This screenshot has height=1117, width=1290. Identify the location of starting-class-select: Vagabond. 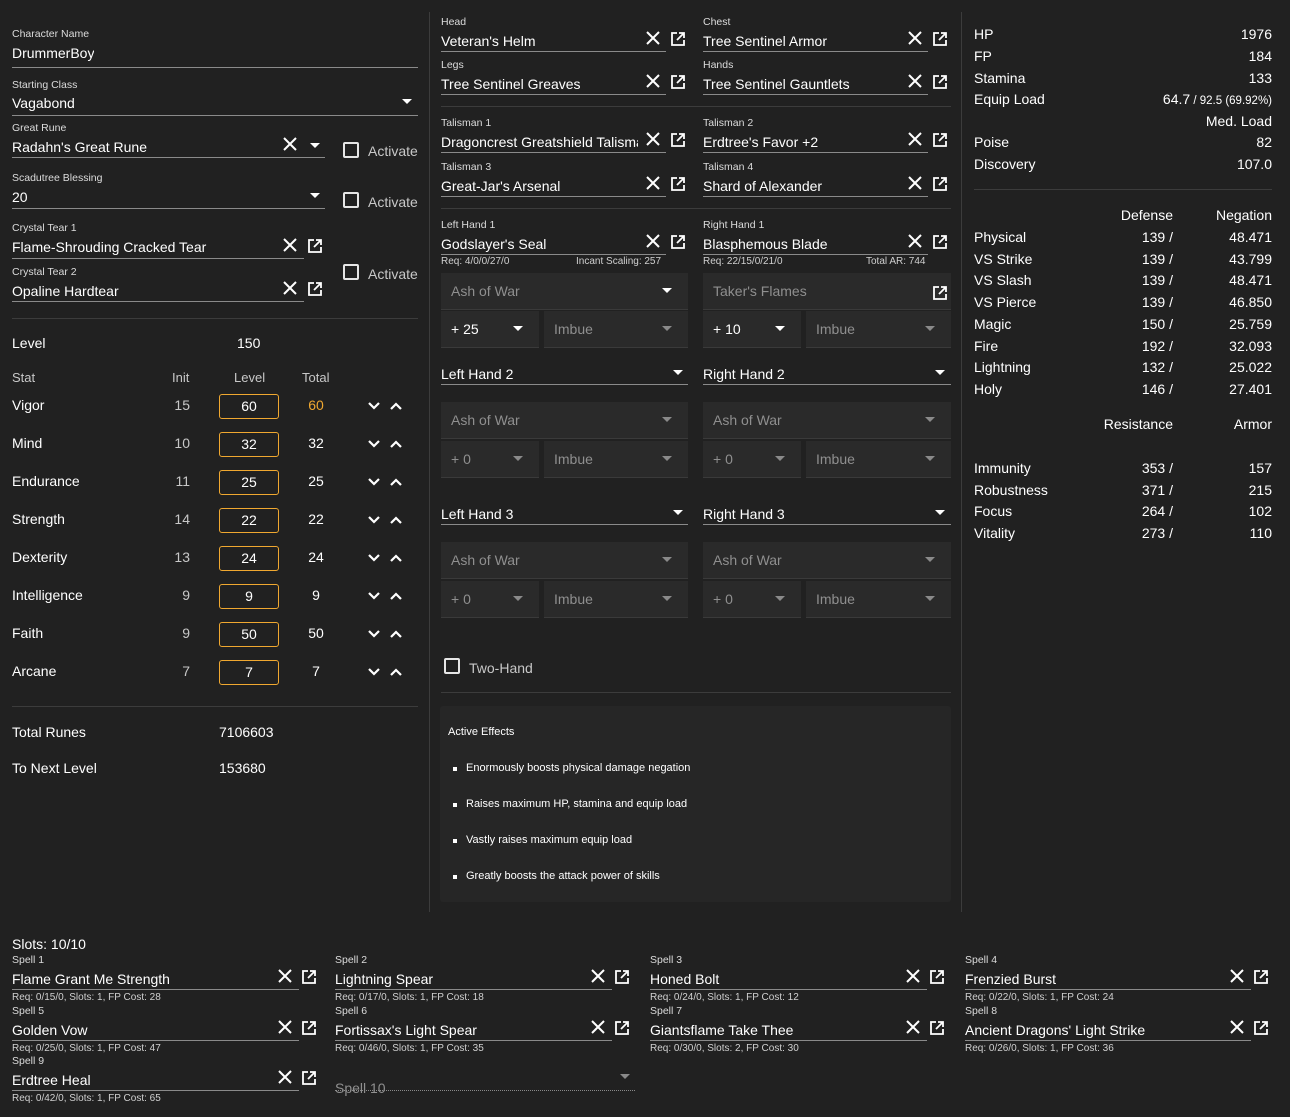
(43, 103).